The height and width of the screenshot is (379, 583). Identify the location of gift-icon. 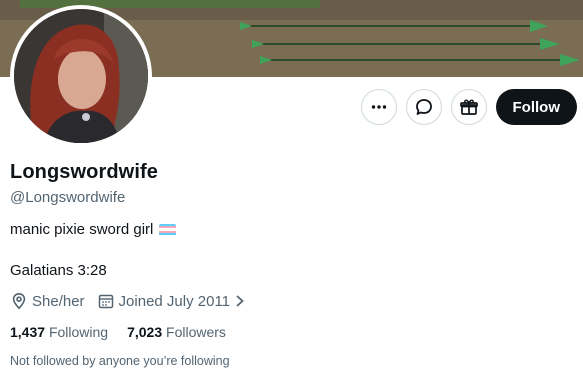
(468, 107).